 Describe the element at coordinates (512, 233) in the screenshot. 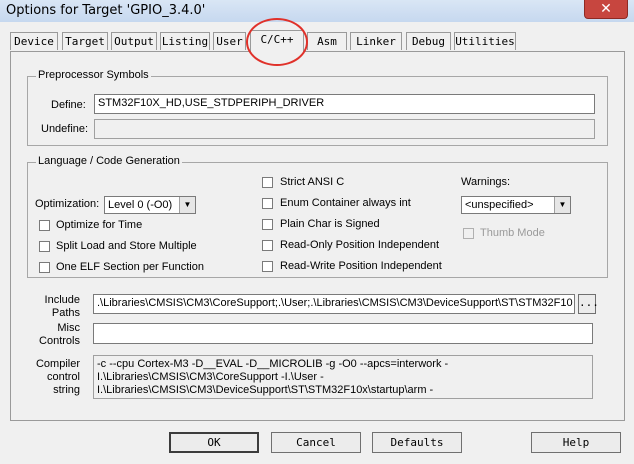

I see `thumb-mode-label: Thumb Mode` at that location.